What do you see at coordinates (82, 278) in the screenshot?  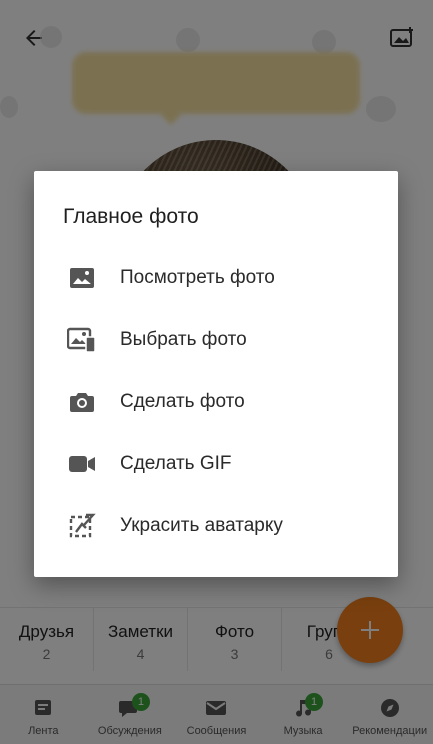 I see `image-icon` at bounding box center [82, 278].